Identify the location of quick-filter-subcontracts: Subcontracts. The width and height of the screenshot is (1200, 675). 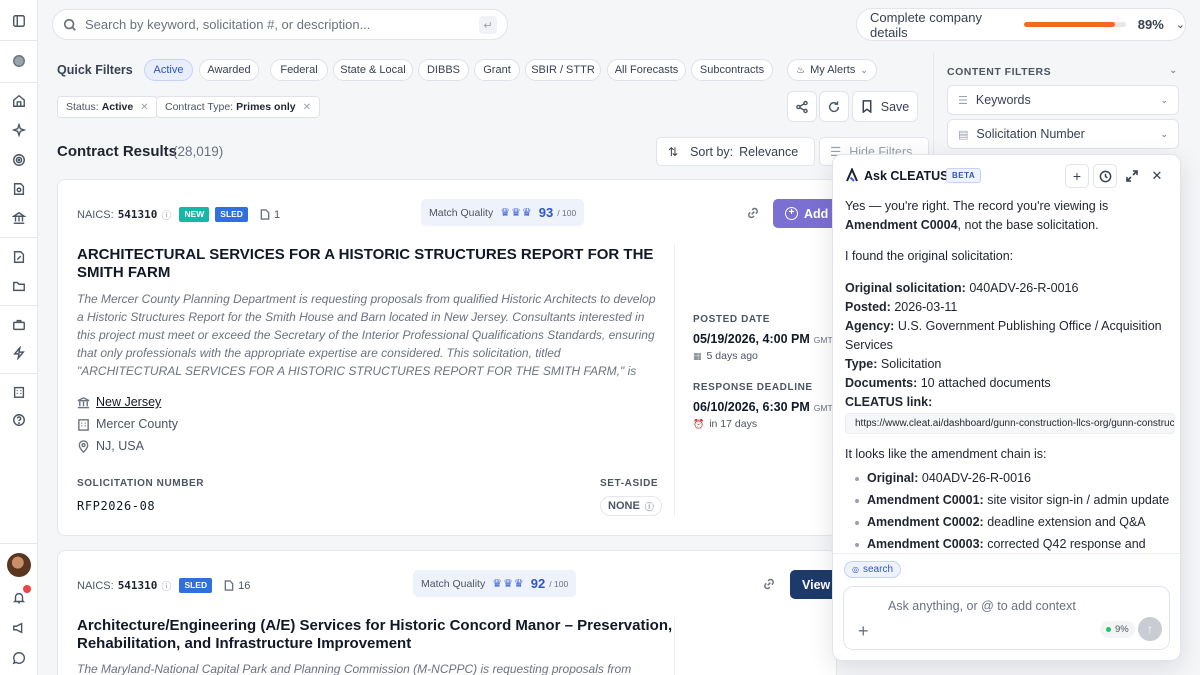
(732, 70).